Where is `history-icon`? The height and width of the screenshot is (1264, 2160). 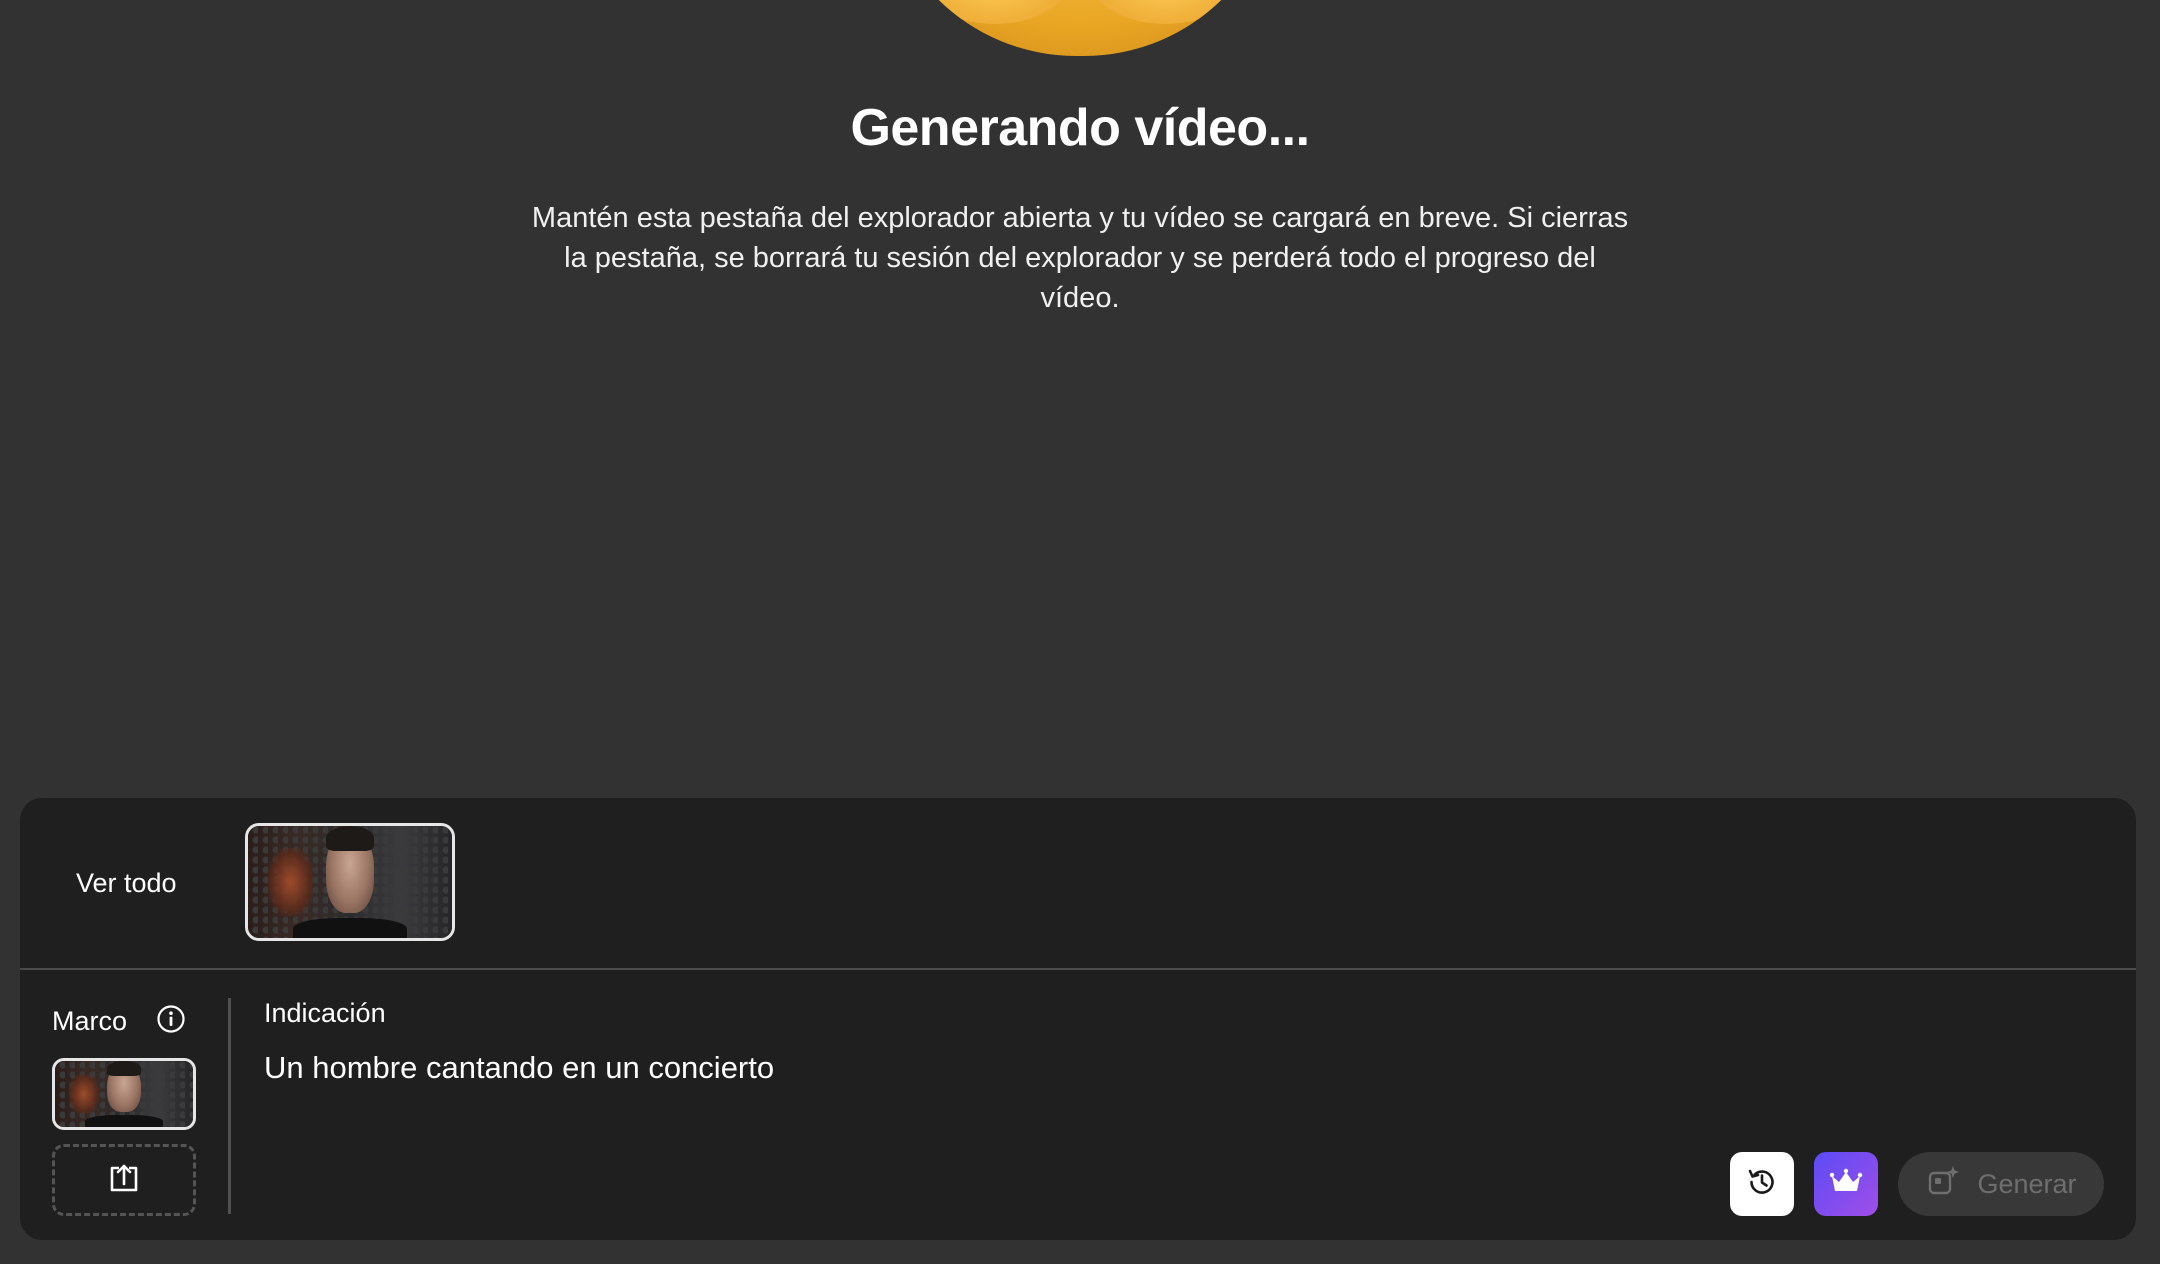 history-icon is located at coordinates (1762, 1184).